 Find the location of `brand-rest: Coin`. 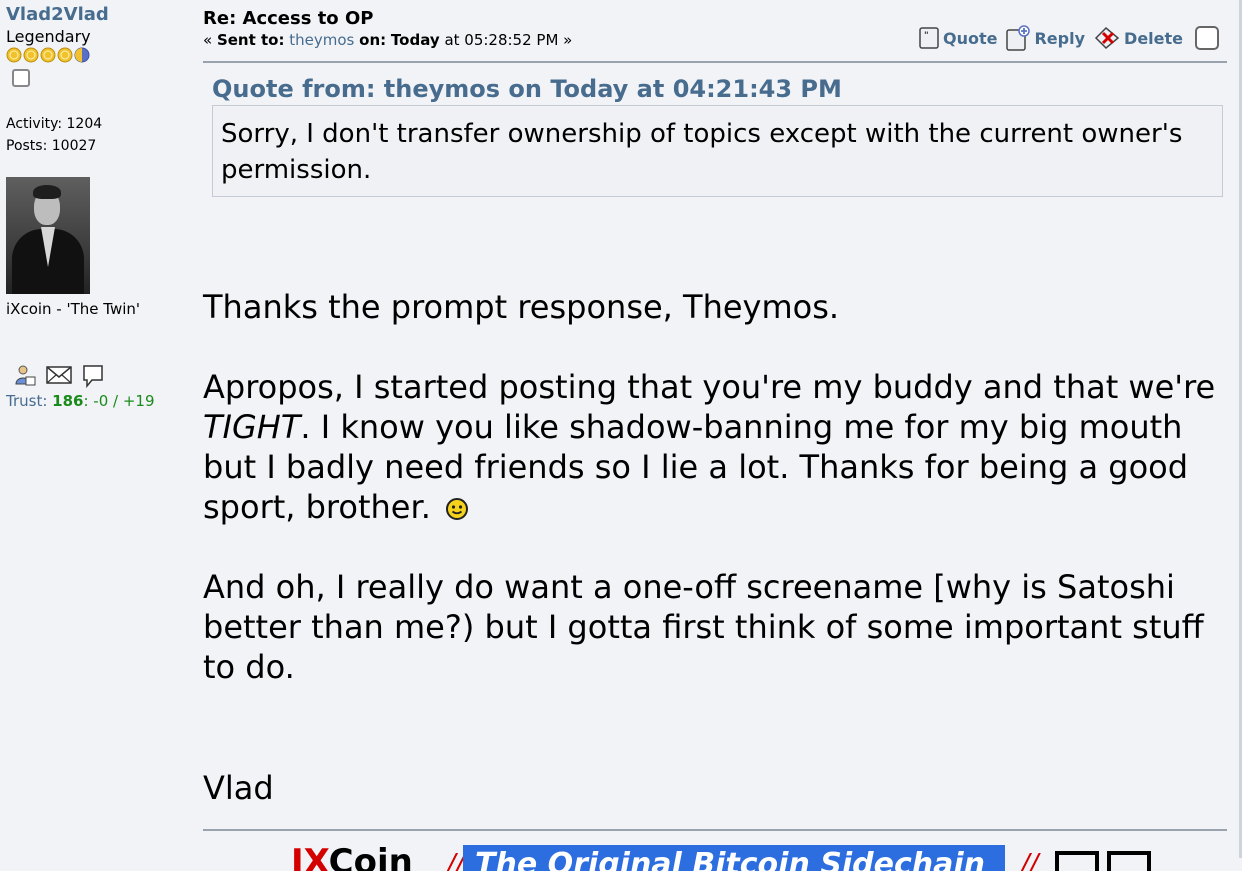

brand-rest: Coin is located at coordinates (370, 856).